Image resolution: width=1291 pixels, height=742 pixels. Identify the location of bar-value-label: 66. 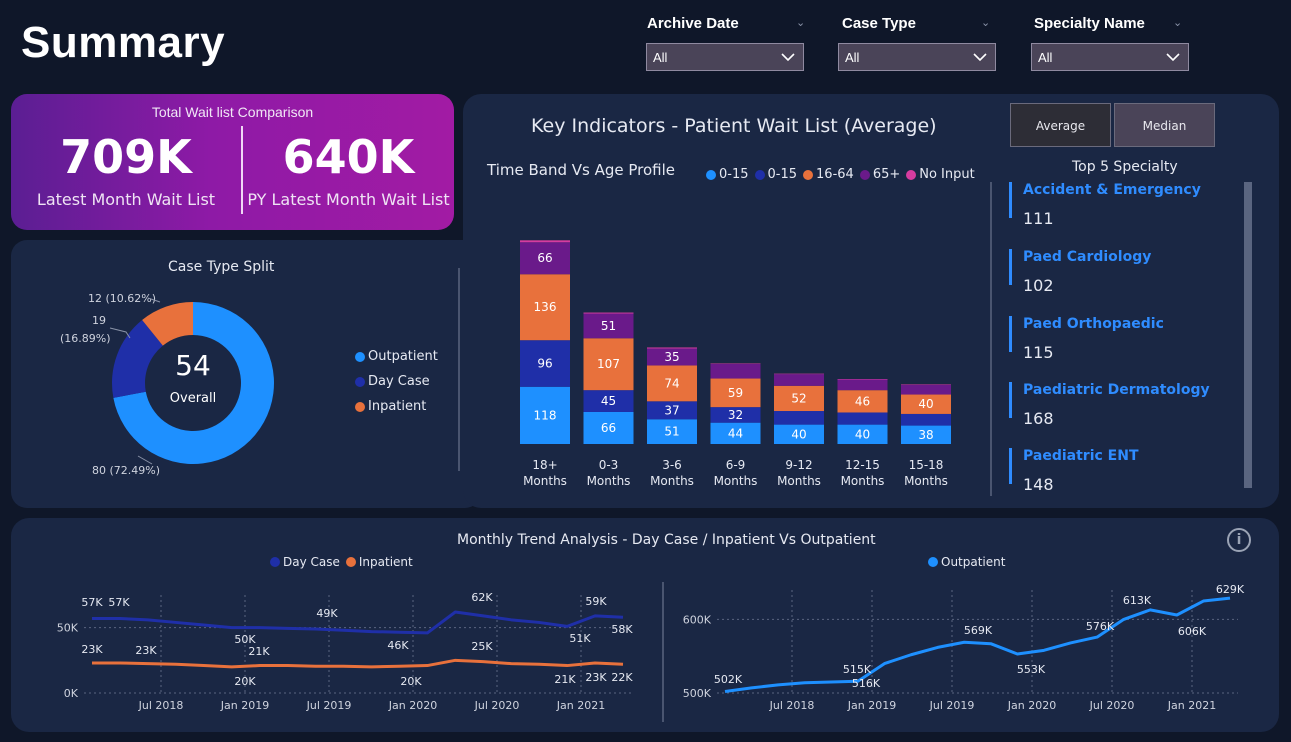
(608, 428).